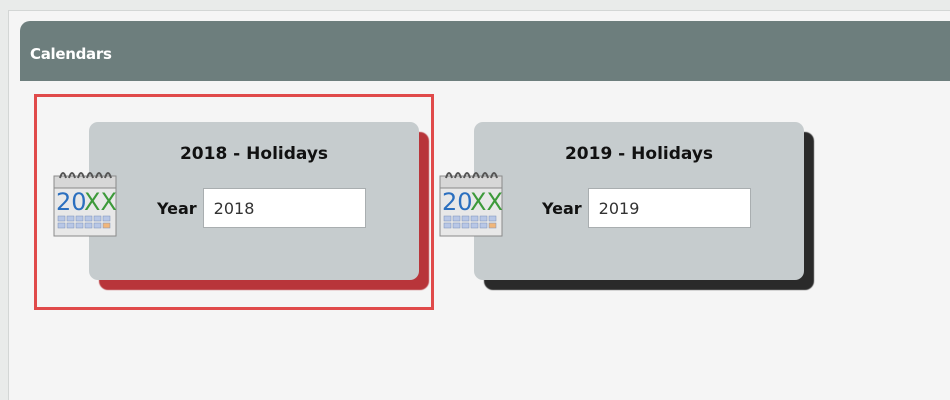  I want to click on panel-title: Calendars, so click(71, 54).